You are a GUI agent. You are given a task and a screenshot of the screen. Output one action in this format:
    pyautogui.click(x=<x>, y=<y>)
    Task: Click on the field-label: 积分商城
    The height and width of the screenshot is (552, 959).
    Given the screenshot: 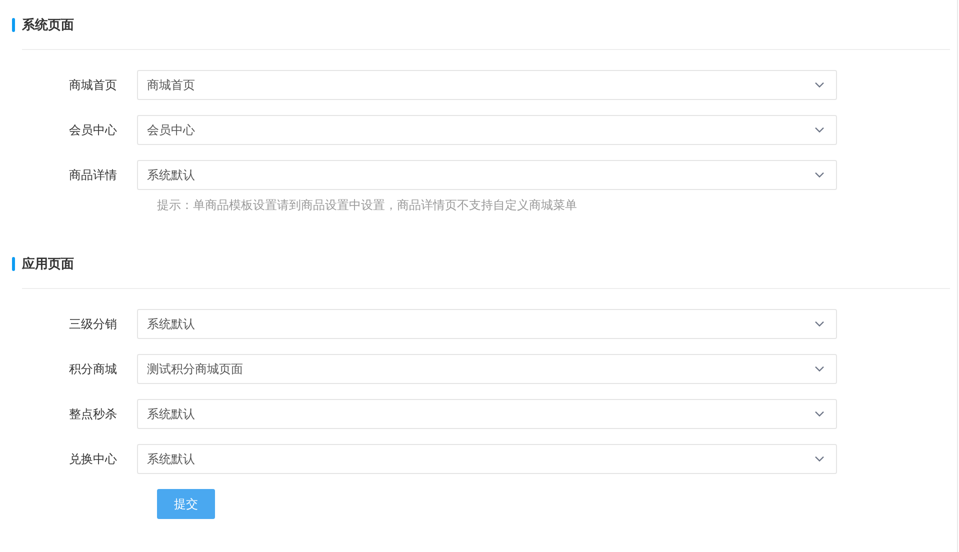 What is the action you would take?
    pyautogui.click(x=93, y=369)
    